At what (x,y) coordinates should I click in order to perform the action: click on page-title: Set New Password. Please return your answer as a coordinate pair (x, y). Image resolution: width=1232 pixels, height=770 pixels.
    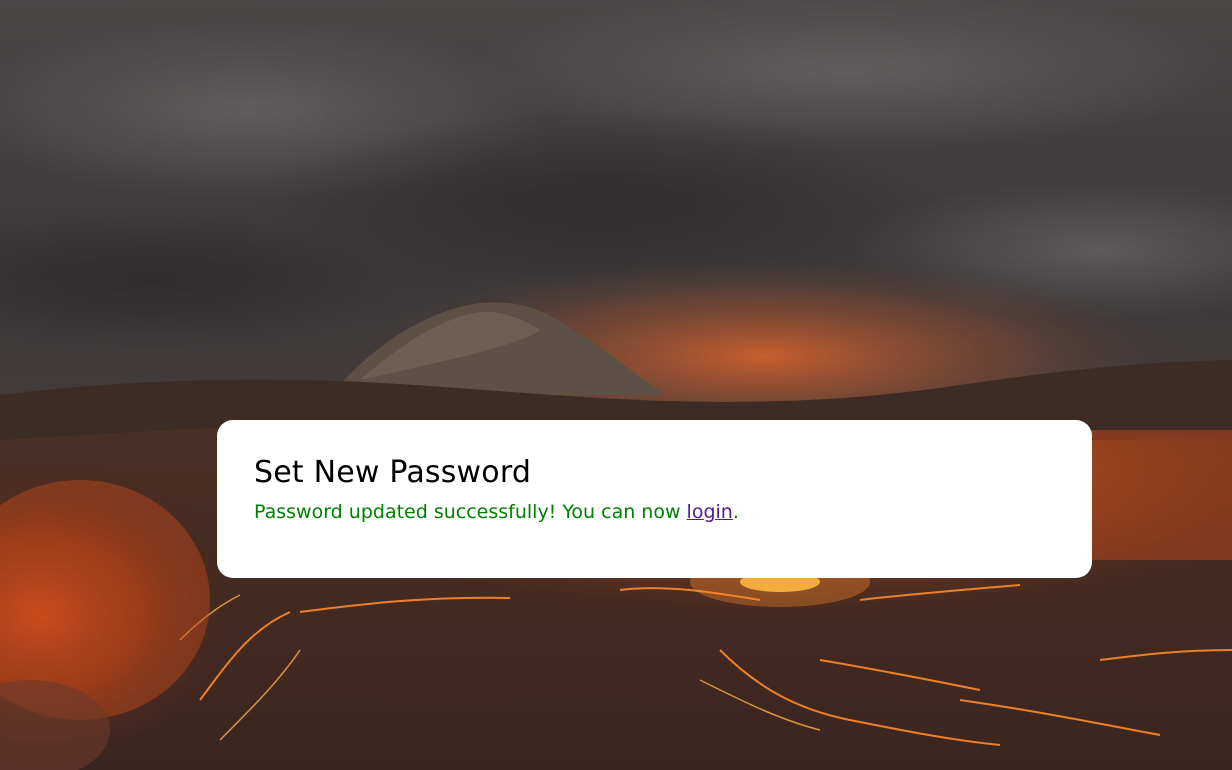
    Looking at the image, I should click on (393, 472).